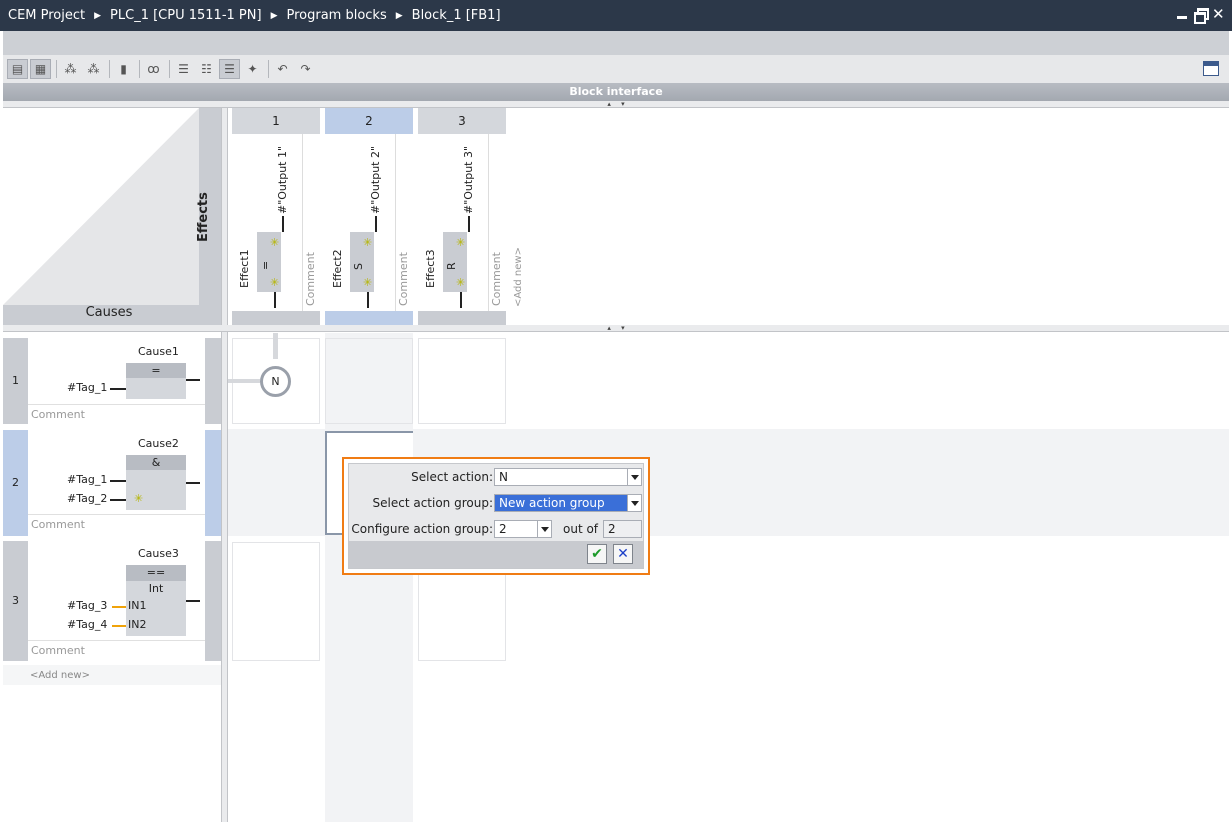 The height and width of the screenshot is (822, 1232). What do you see at coordinates (523, 529) in the screenshot?
I see `configure-action-group-dropdown: 2` at bounding box center [523, 529].